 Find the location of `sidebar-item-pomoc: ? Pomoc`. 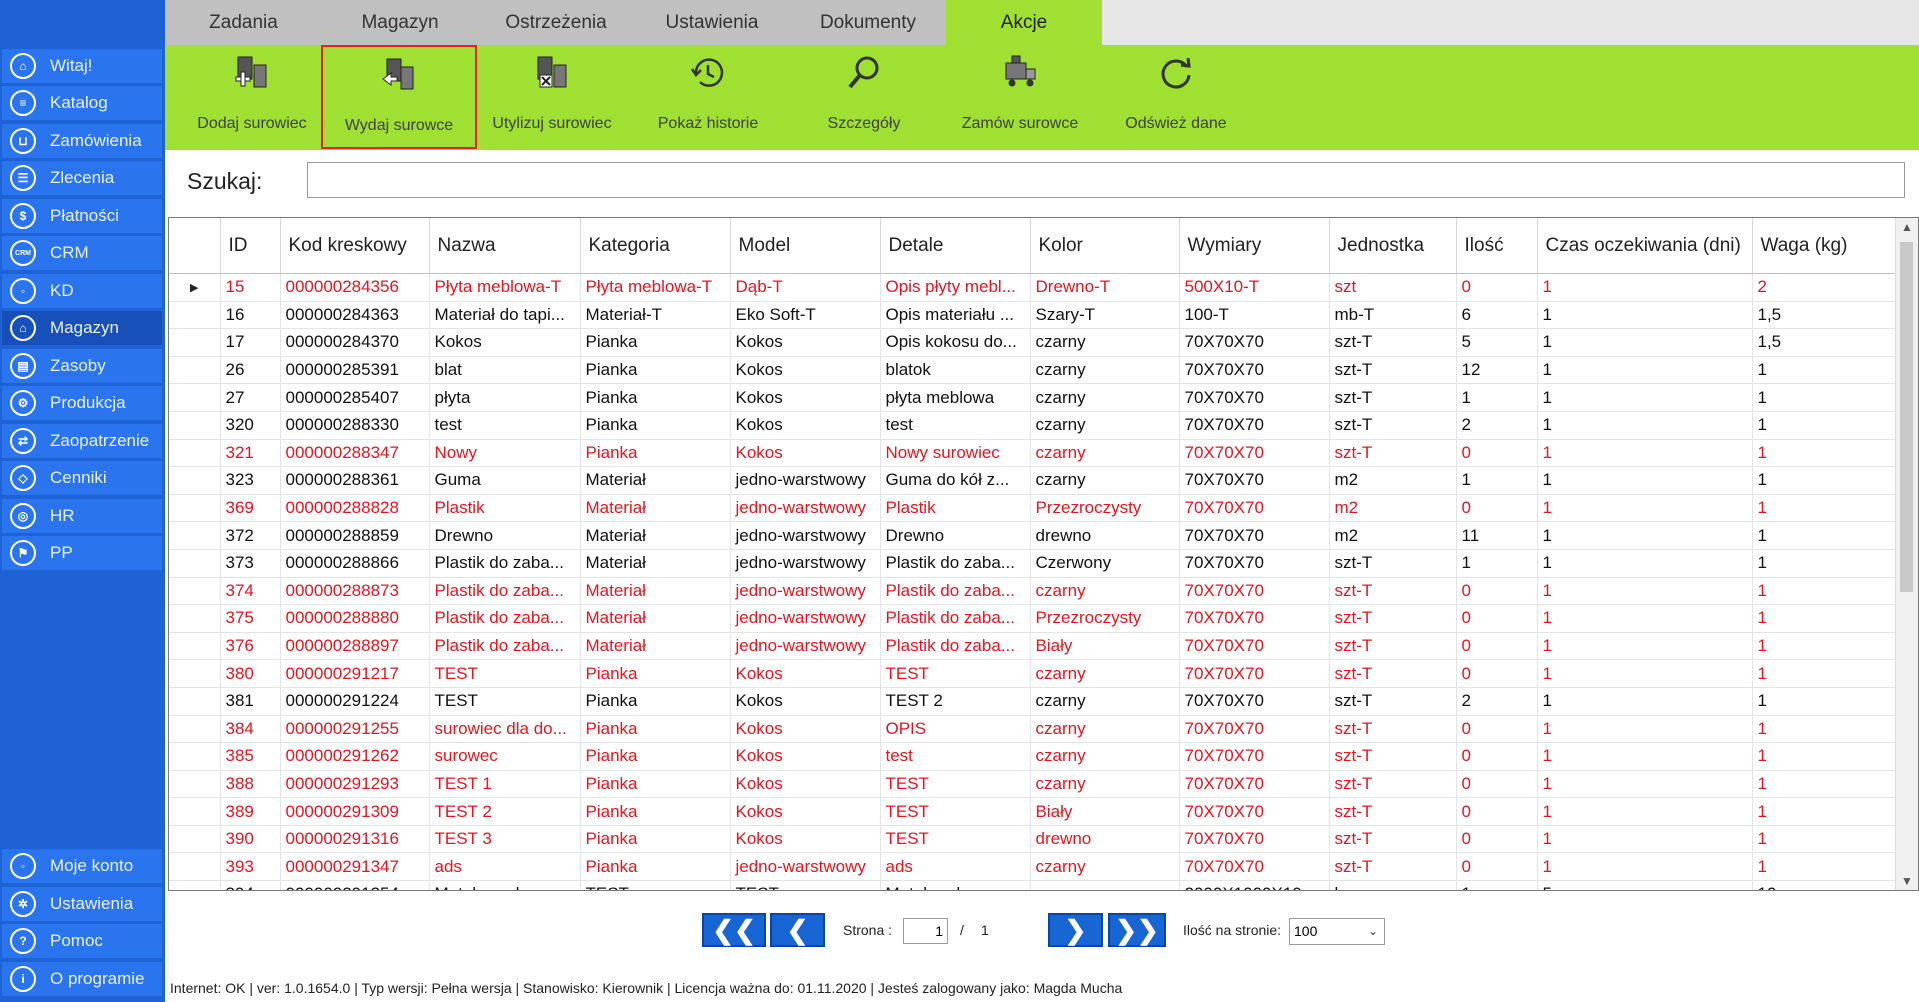

sidebar-item-pomoc: ? Pomoc is located at coordinates (82, 941).